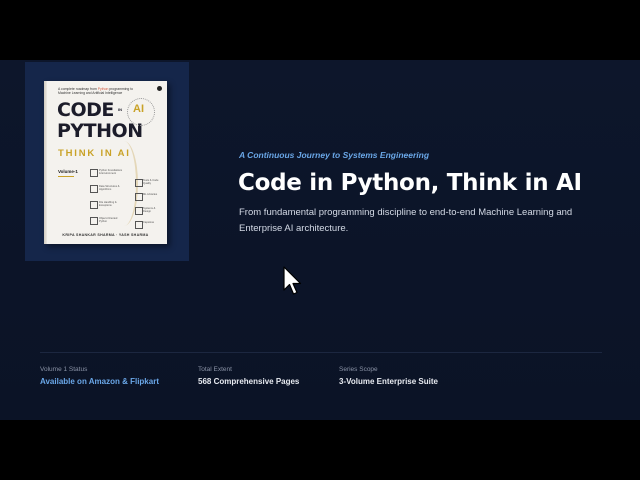 Image resolution: width=640 pixels, height=480 pixels. I want to click on book-volume-rule, so click(66, 176).